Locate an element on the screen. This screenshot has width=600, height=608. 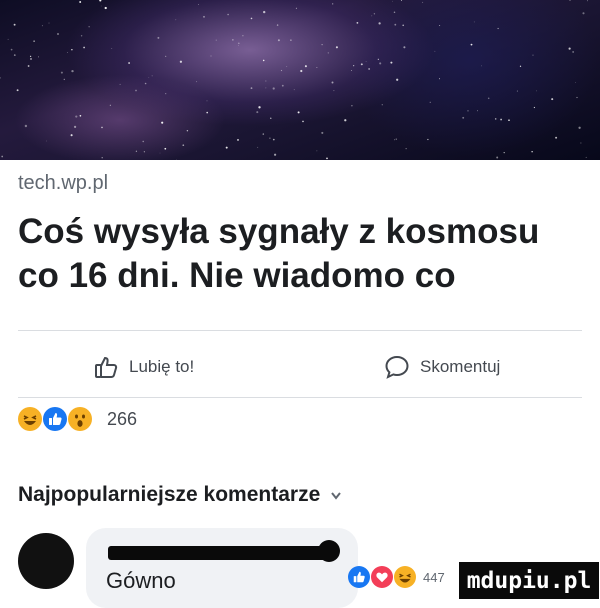
comment-reaction-summary: 447 is located at coordinates (396, 577).